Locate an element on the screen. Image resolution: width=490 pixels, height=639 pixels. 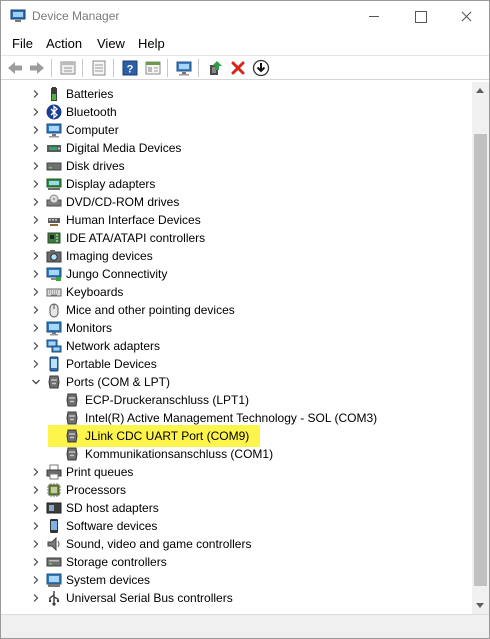
tree-category-row: SD host adapters is located at coordinates (237, 508).